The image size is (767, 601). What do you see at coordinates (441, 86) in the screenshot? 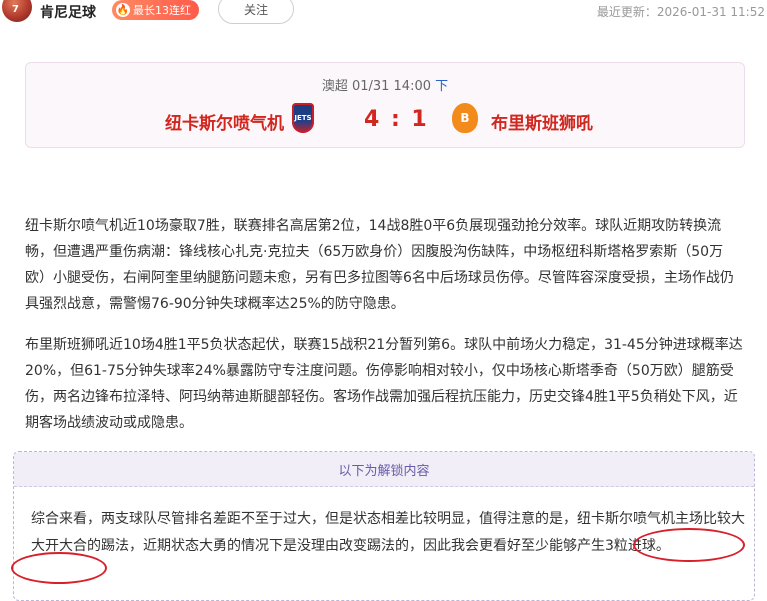
I see `match-link: 下` at bounding box center [441, 86].